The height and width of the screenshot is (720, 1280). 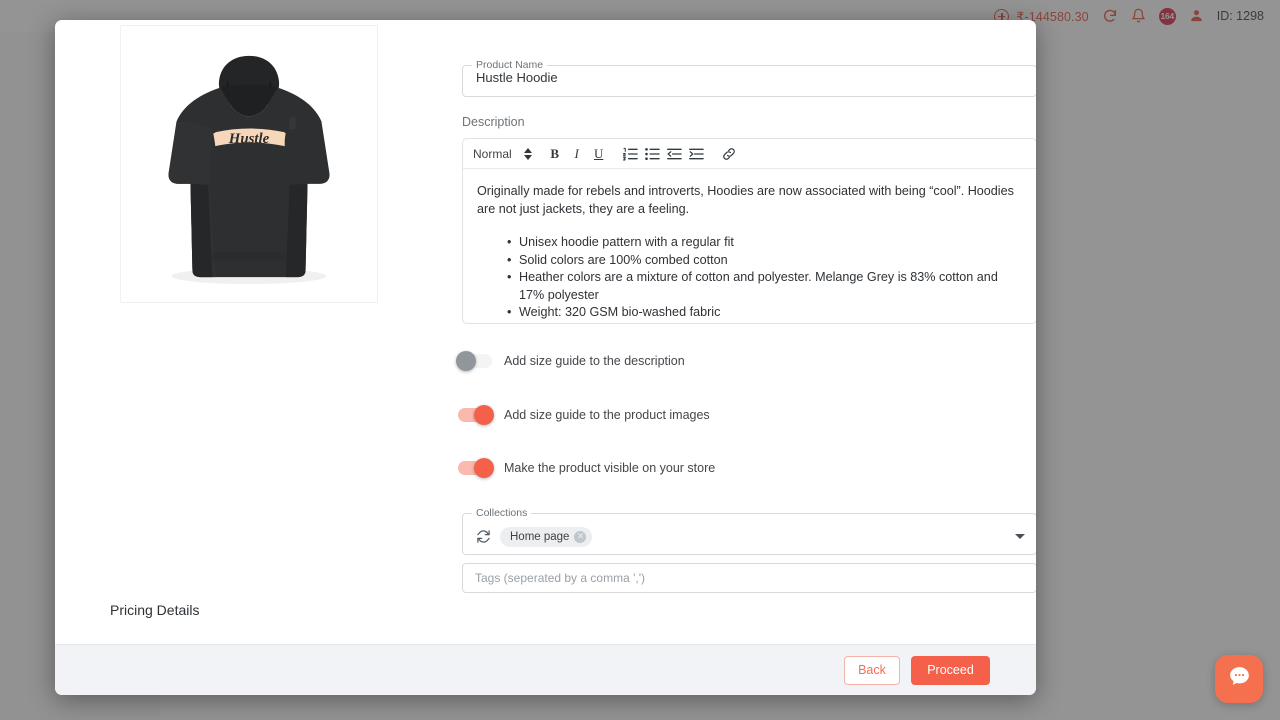 What do you see at coordinates (155, 610) in the screenshot?
I see `pricing-title: Pricing Details` at bounding box center [155, 610].